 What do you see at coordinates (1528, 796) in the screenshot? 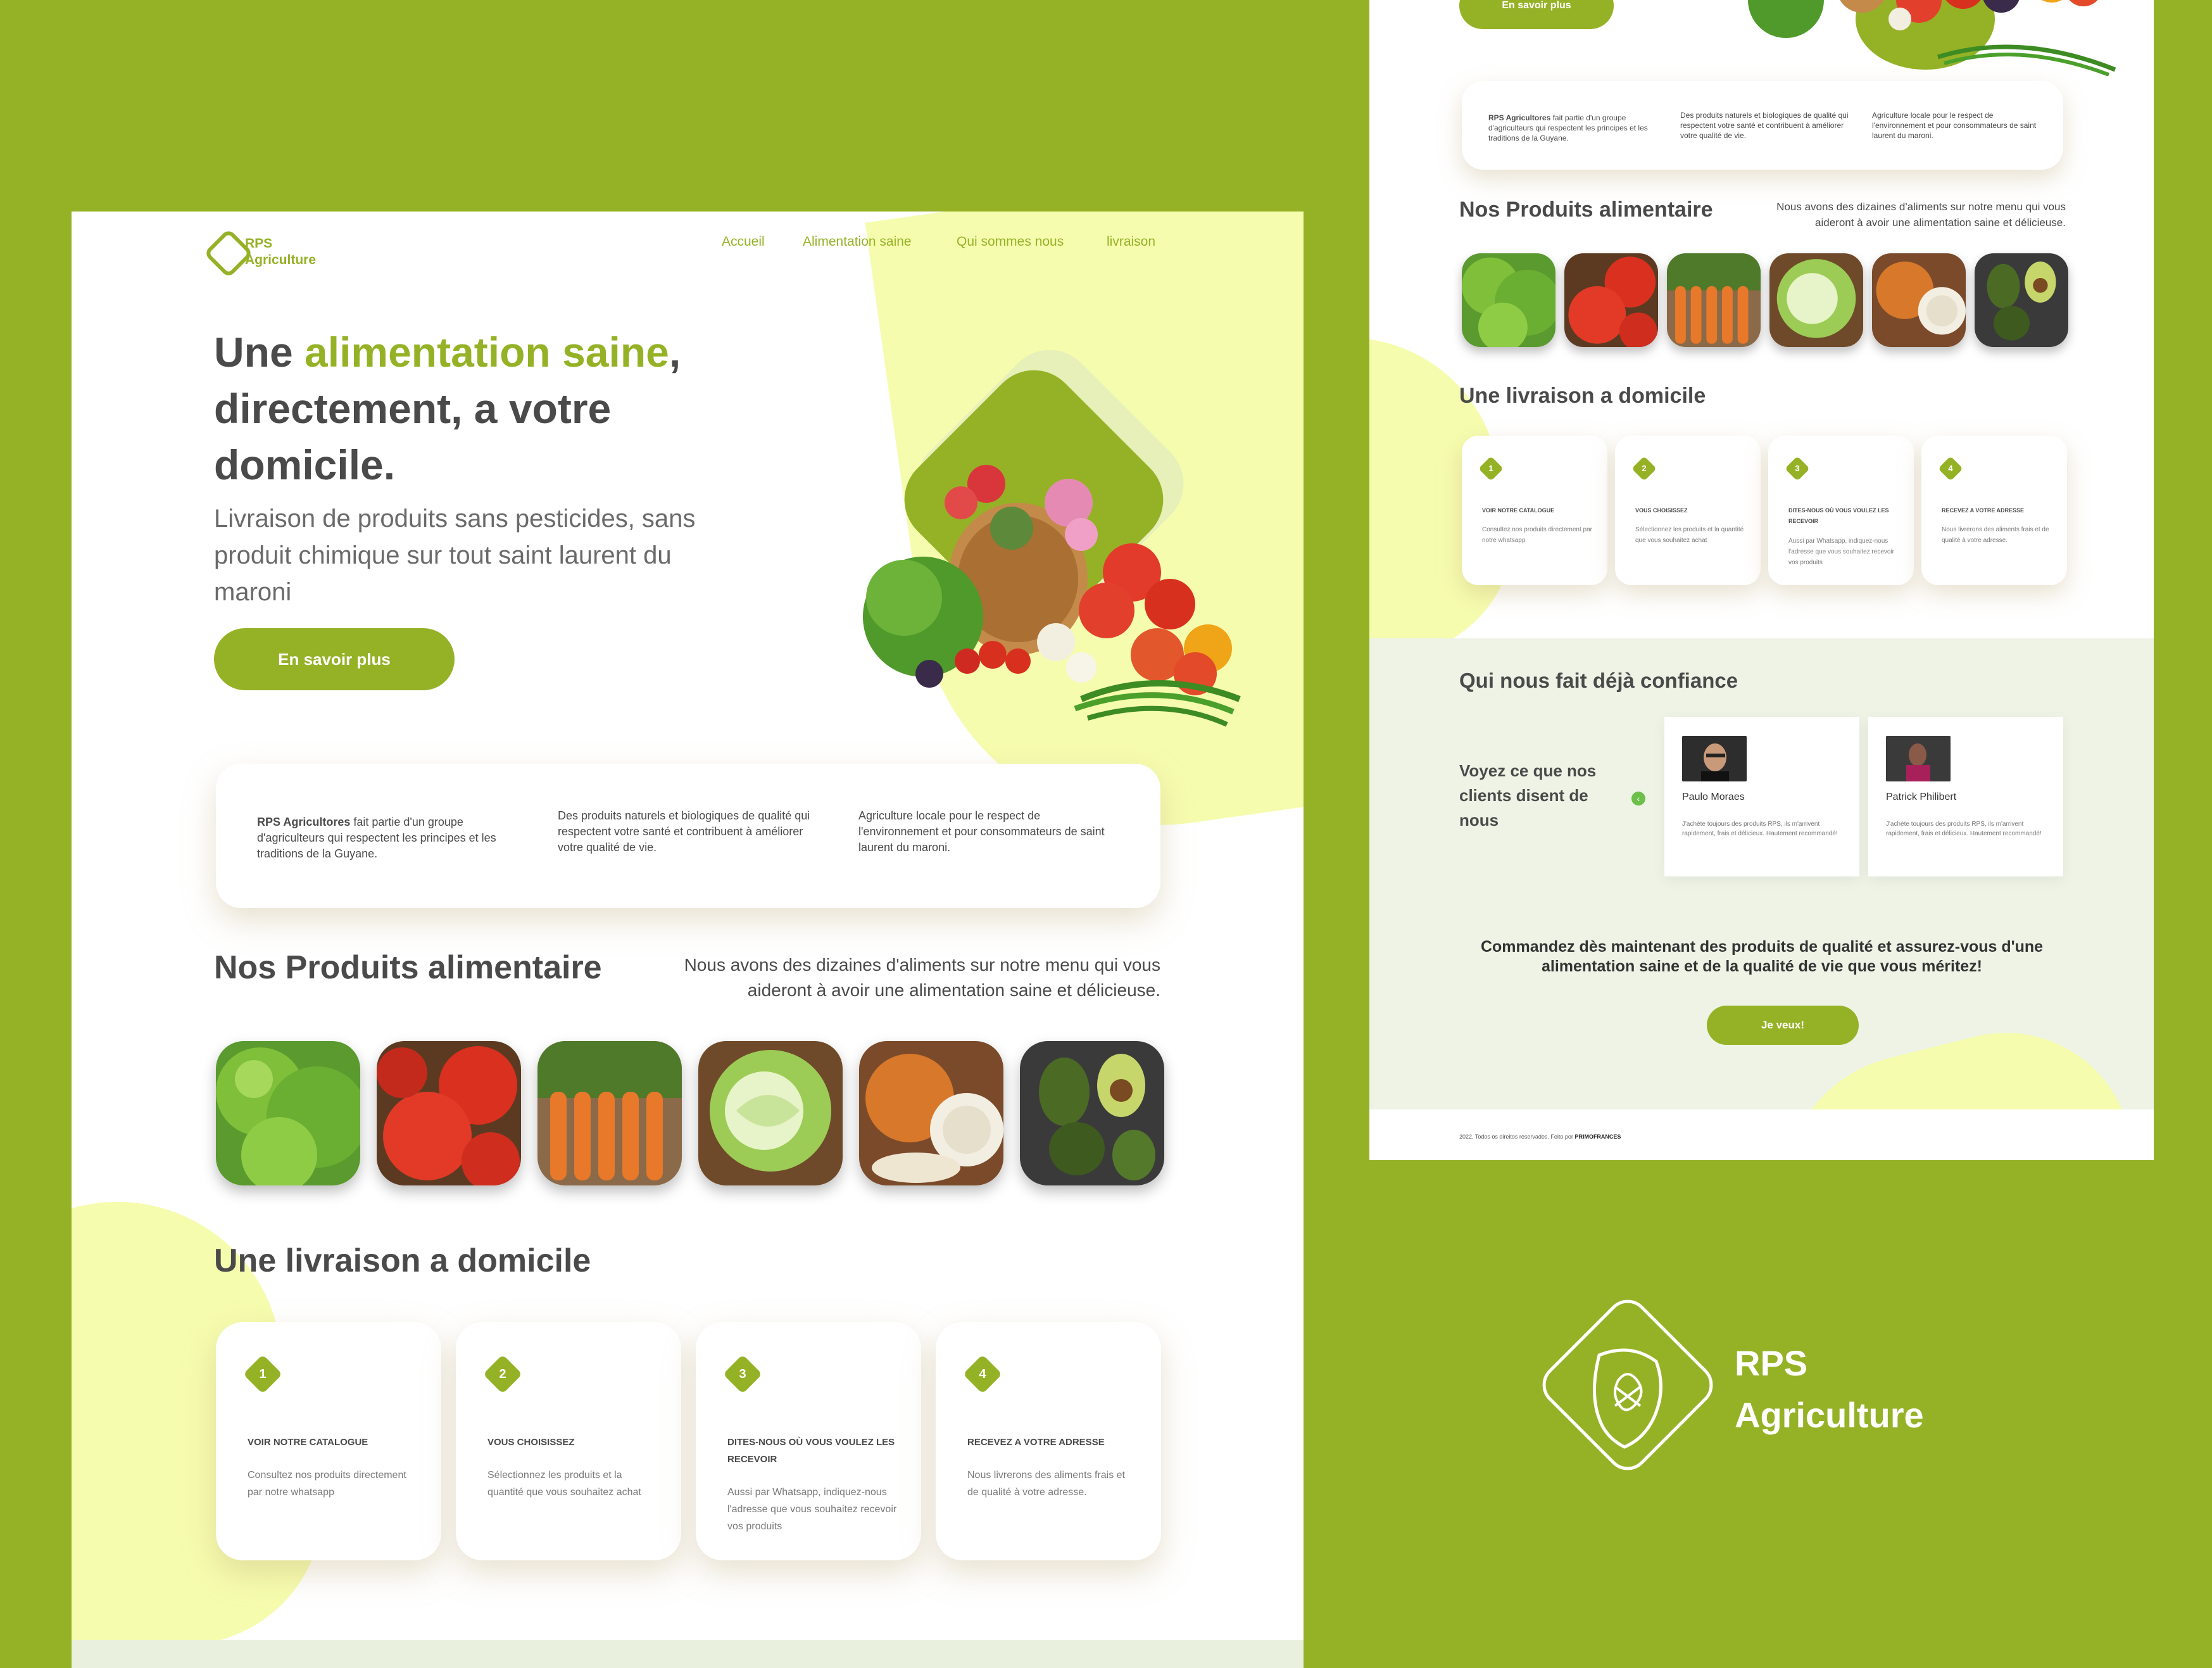
I see `testimonials-intro: Voyez ce que nos clients disent de nous` at bounding box center [1528, 796].